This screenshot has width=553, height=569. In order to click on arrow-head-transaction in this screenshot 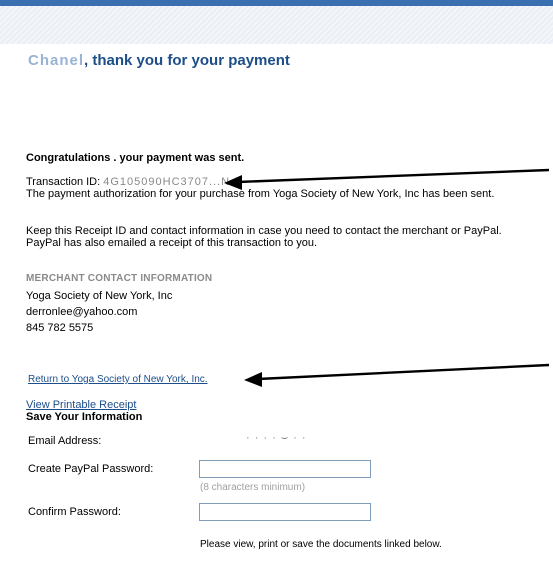, I will do `click(233, 182)`.